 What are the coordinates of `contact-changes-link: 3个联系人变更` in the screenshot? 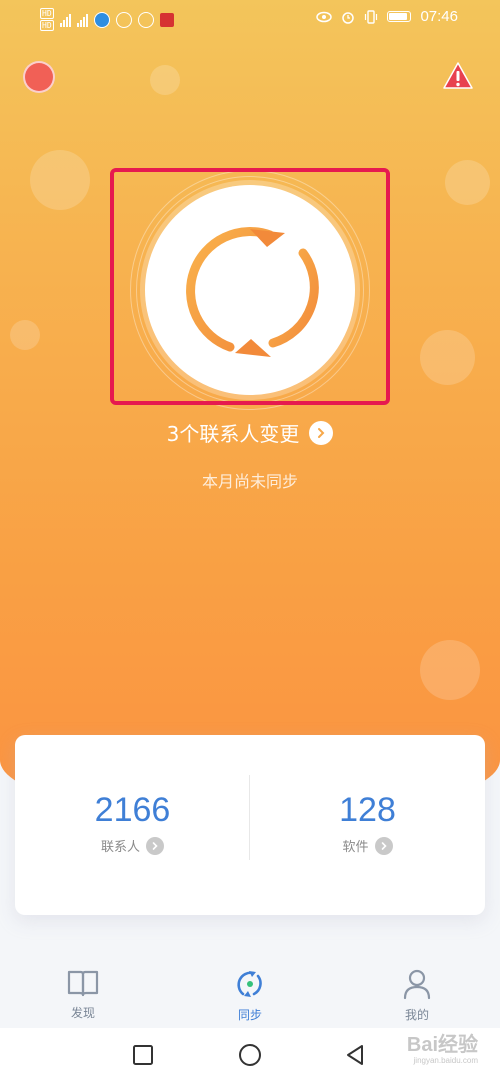 It's located at (250, 432).